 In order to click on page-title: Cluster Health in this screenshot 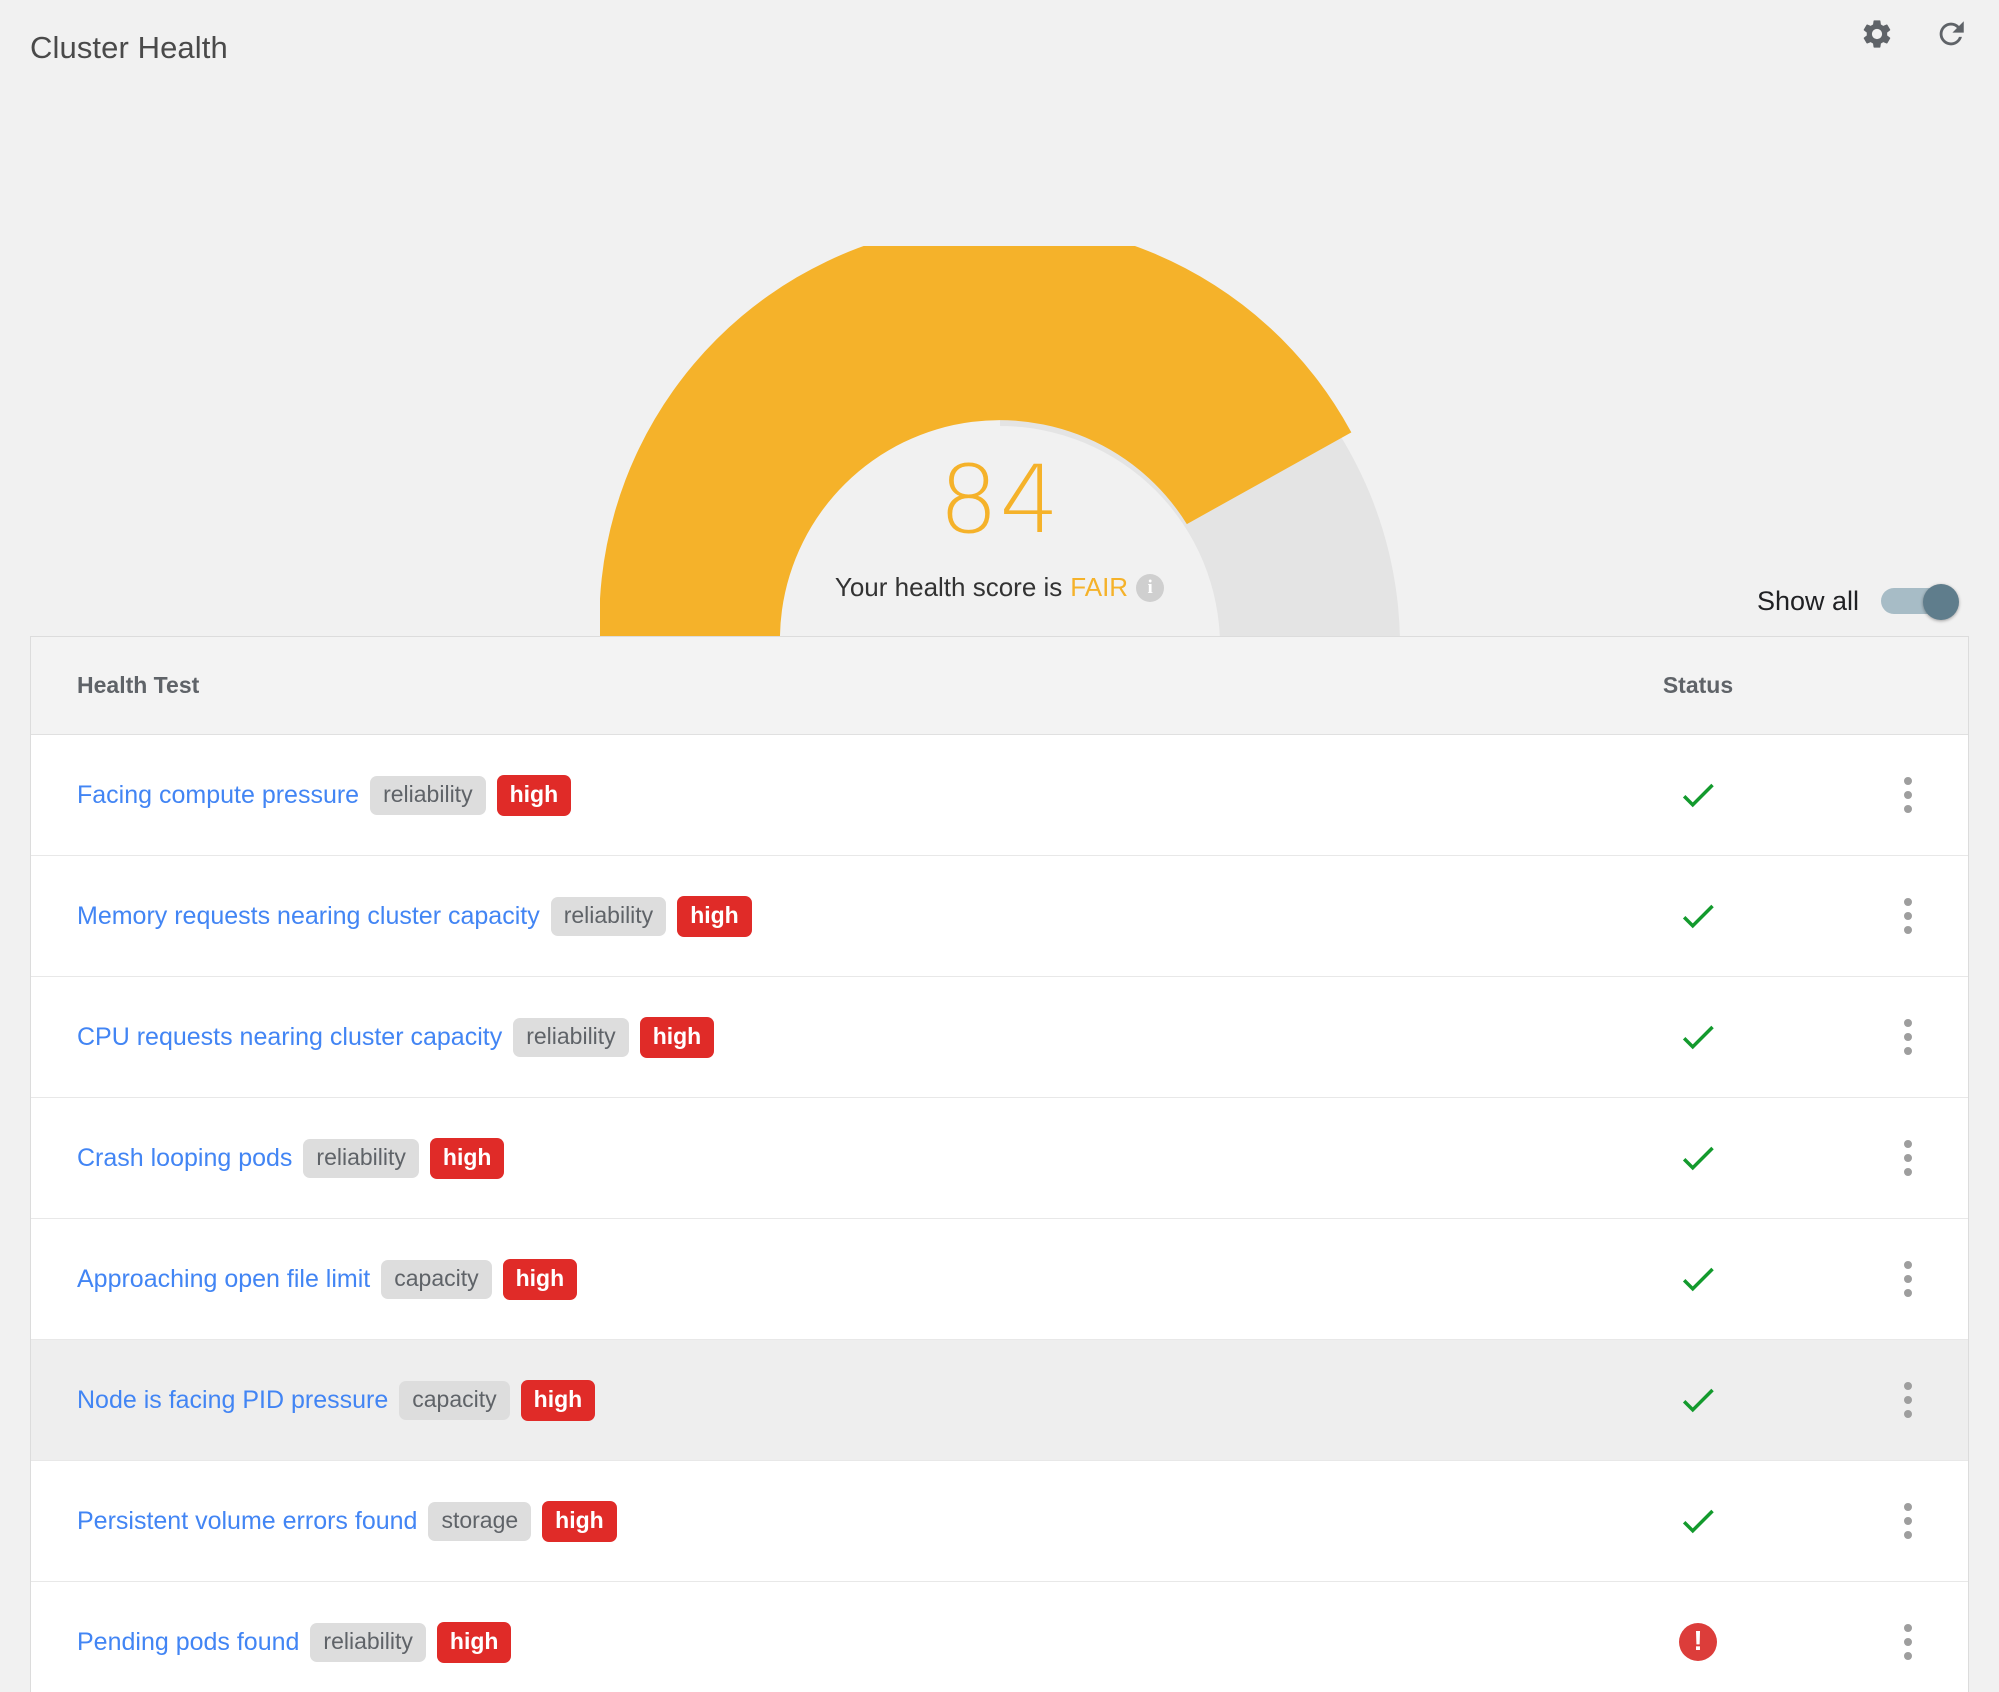, I will do `click(129, 47)`.